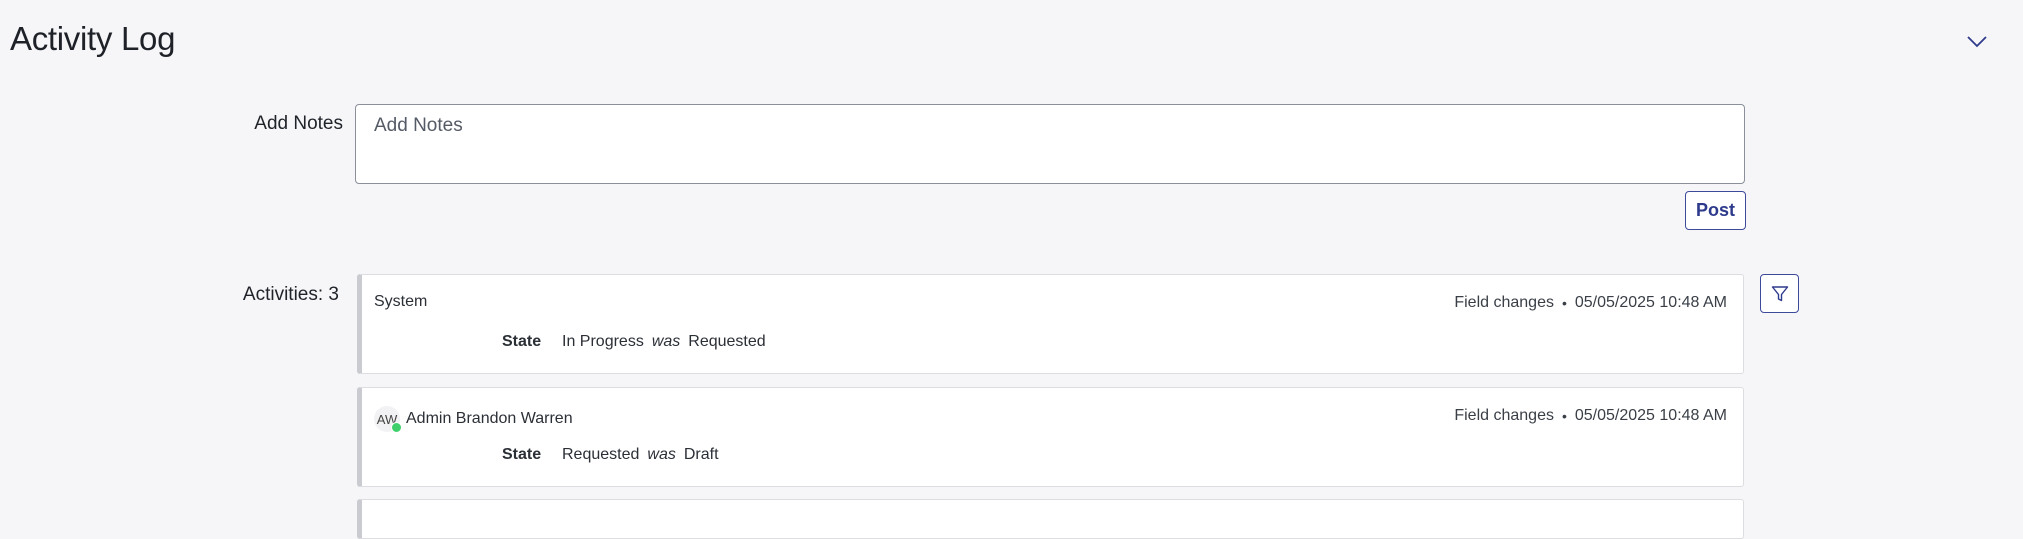 This screenshot has height=539, width=2023. Describe the element at coordinates (603, 341) in the screenshot. I see `field-new-value: In Progress` at that location.